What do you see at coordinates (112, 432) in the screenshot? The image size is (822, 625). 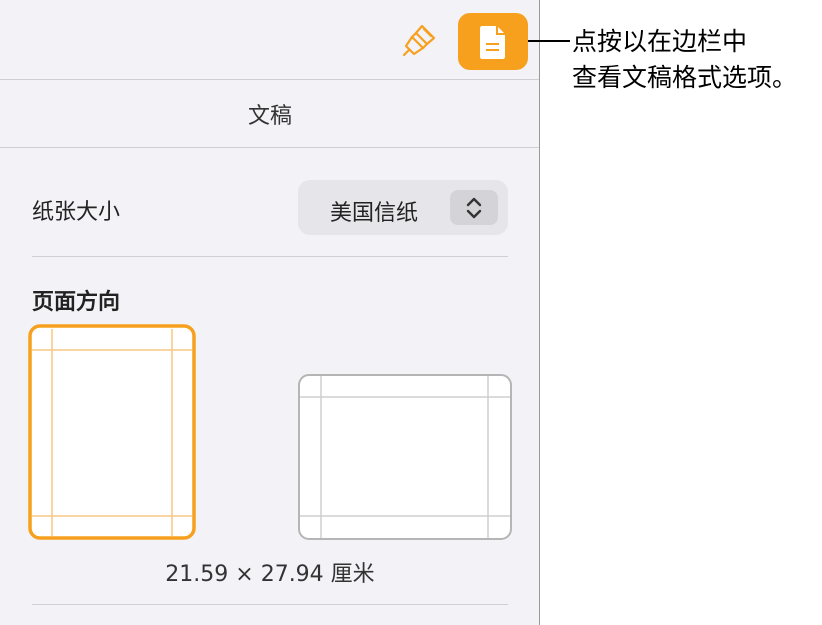 I see `portrait-page-icon` at bounding box center [112, 432].